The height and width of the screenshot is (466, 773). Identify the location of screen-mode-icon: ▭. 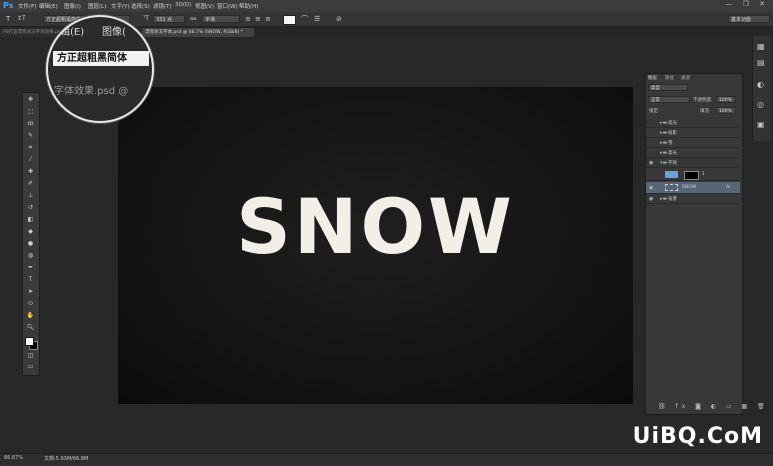
(30, 367).